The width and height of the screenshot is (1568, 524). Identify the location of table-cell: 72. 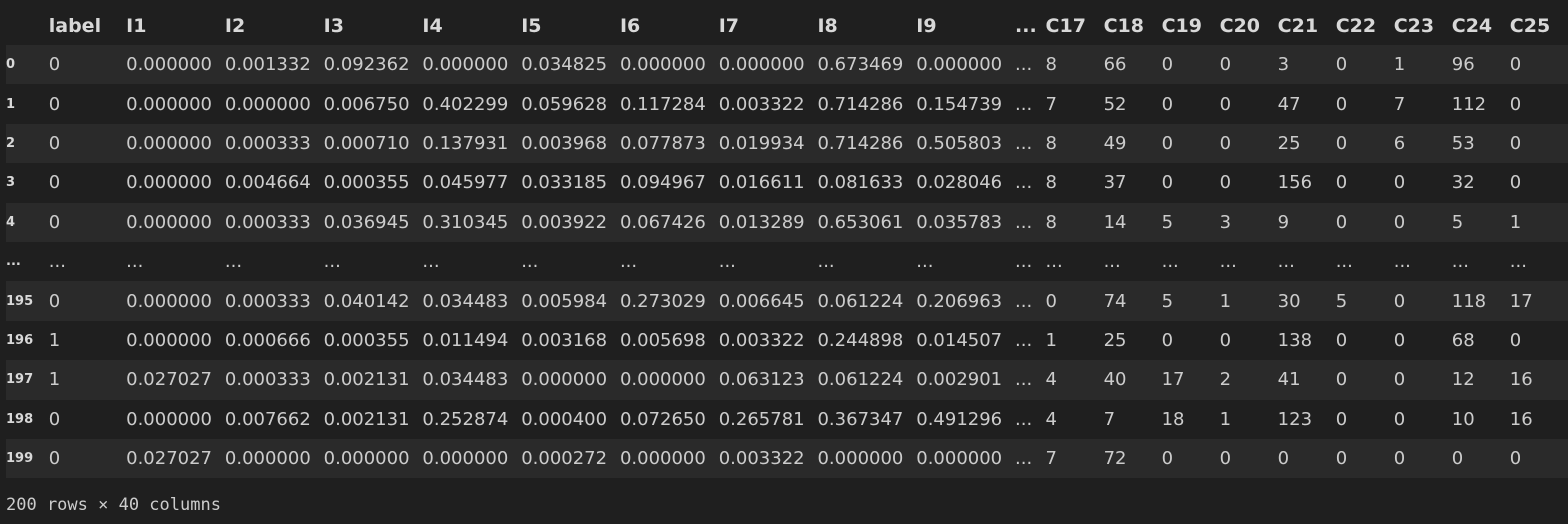
(1115, 459).